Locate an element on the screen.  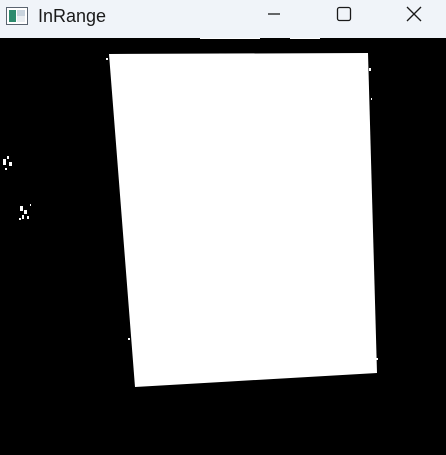
maximize-button is located at coordinates (344, 16).